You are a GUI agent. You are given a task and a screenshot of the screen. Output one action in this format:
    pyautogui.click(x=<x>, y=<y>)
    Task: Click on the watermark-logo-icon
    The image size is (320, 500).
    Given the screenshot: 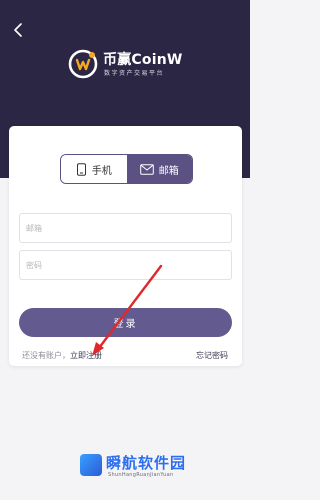 What is the action you would take?
    pyautogui.click(x=91, y=465)
    